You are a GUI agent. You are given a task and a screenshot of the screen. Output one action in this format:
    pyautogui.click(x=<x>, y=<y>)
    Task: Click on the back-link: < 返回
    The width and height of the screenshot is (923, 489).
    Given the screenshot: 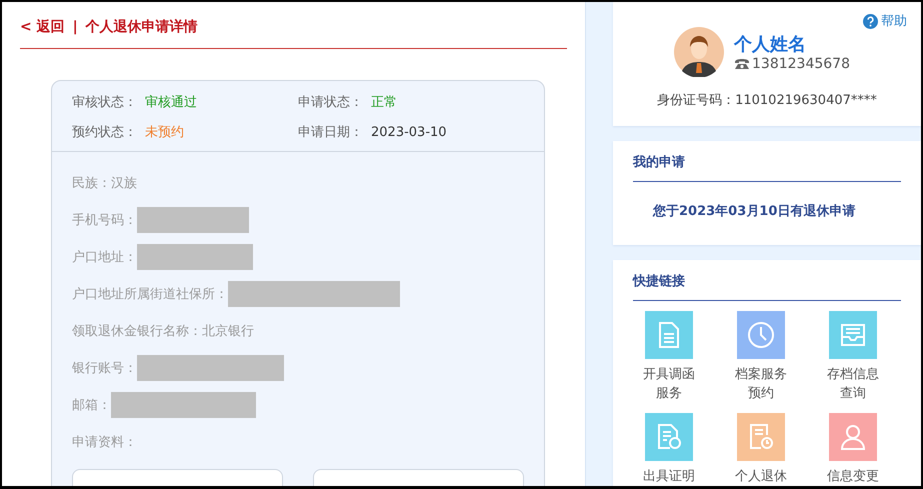 What is the action you would take?
    pyautogui.click(x=42, y=27)
    